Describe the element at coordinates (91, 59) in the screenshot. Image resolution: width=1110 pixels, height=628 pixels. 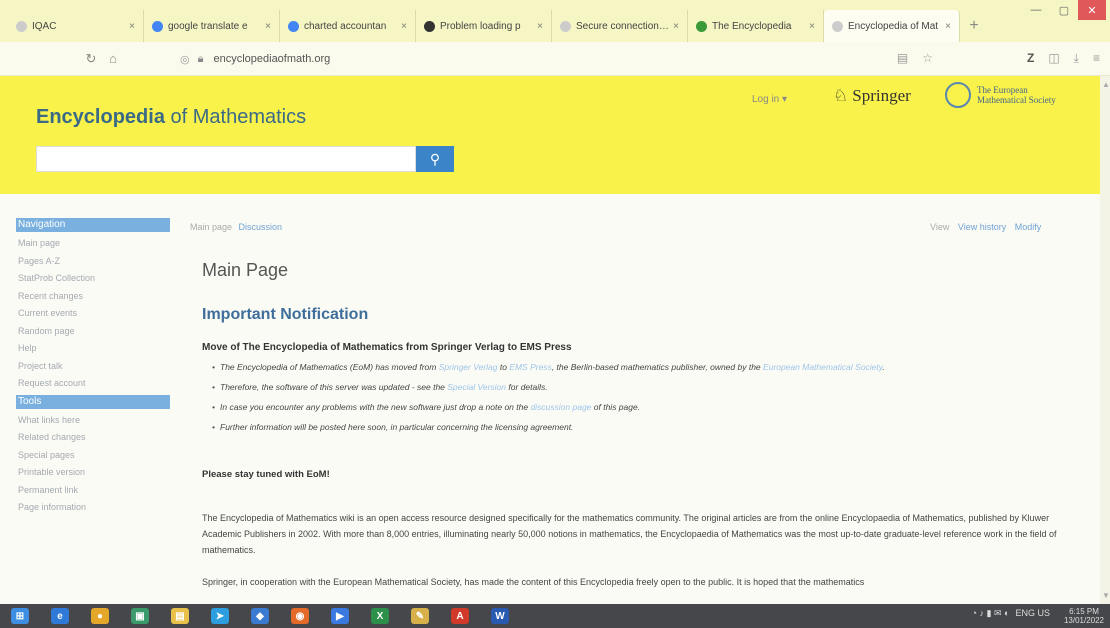
I see `reload-icon: ↻` at that location.